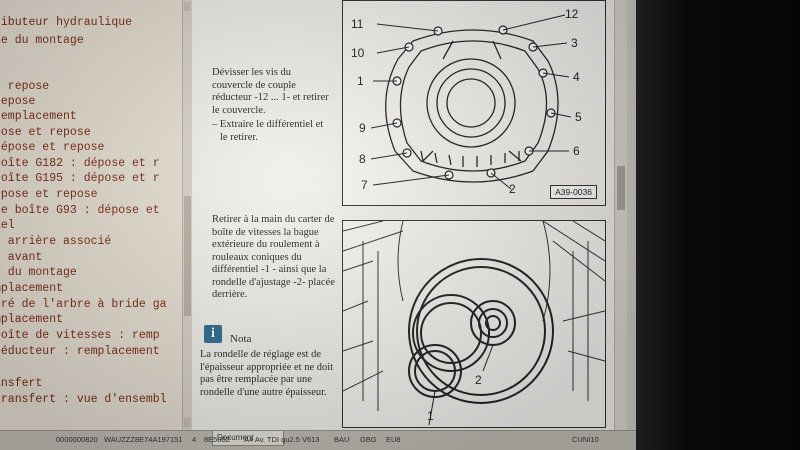 The image size is (800, 450). Describe the element at coordinates (38, 117) in the screenshot. I see `nav-item: remplacement` at that location.